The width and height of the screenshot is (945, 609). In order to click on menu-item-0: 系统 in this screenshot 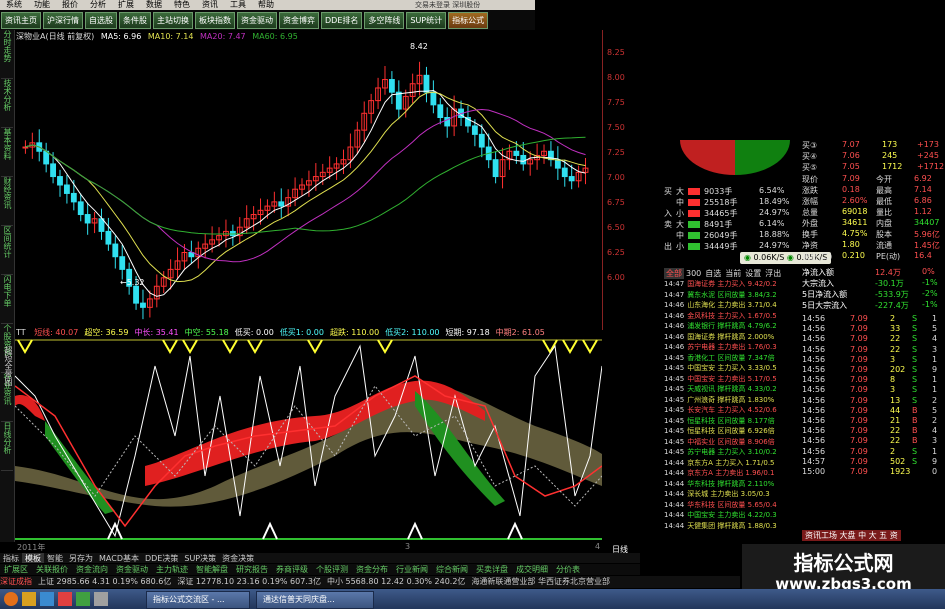, I will do `click(14, 5)`.